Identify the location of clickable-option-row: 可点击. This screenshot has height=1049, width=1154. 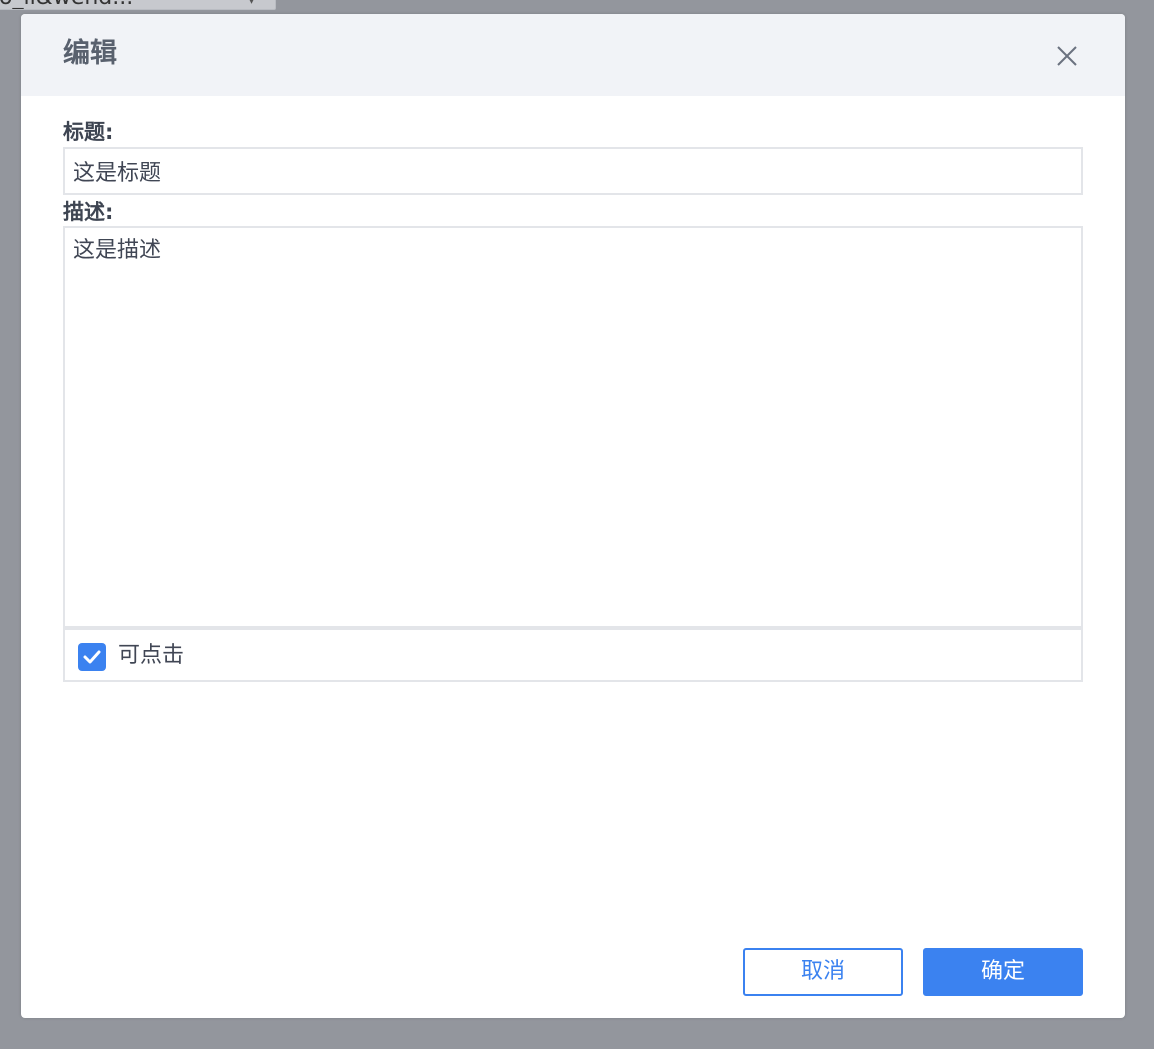
(573, 656).